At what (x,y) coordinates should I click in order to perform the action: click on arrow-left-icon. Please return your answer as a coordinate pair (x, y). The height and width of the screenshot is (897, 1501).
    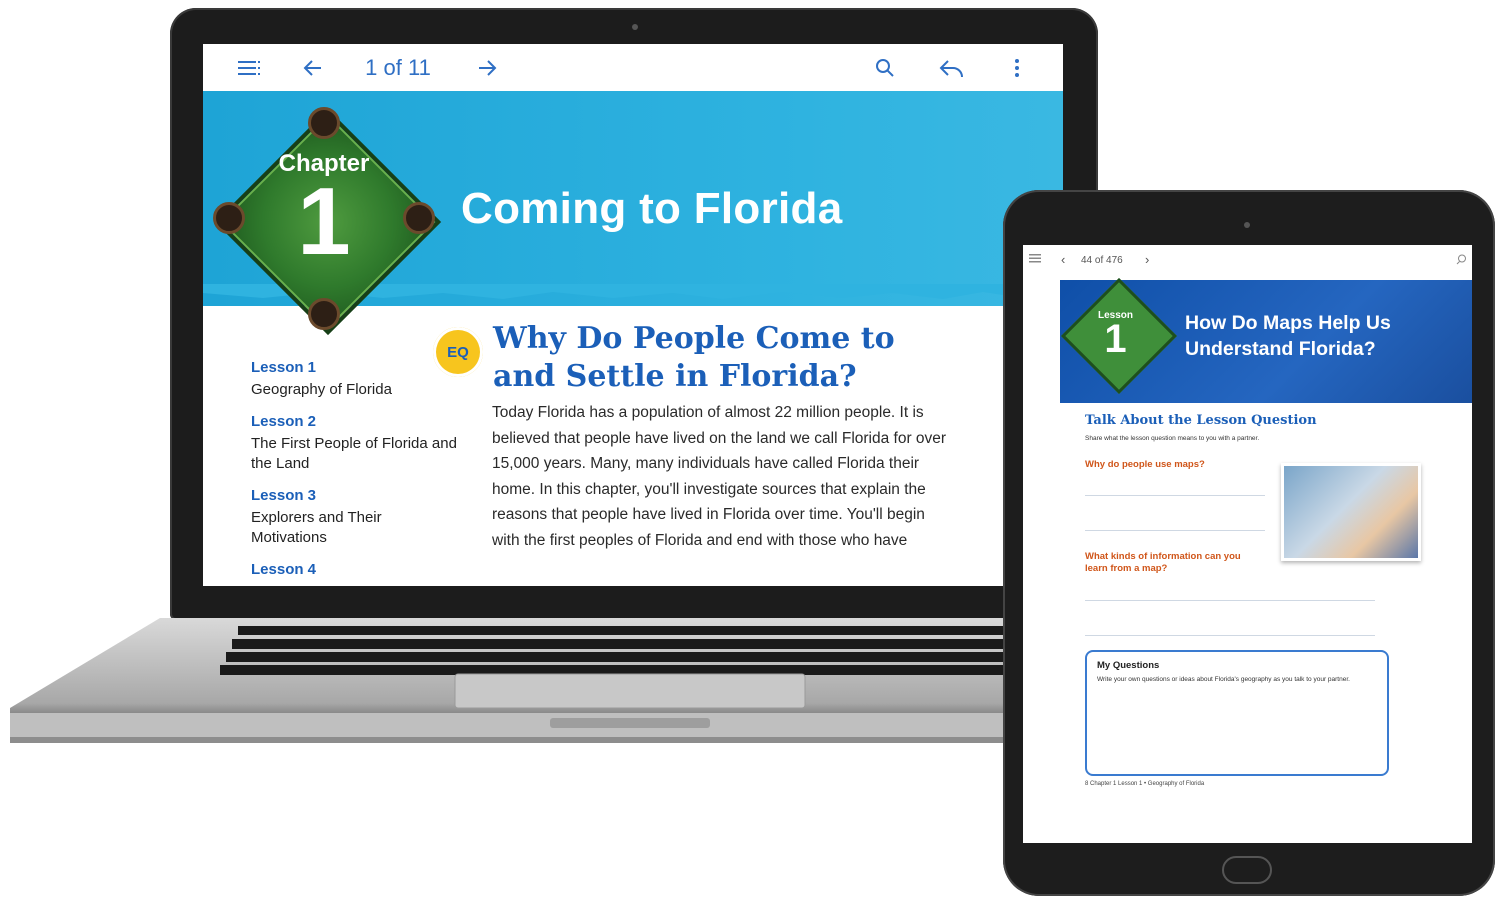
    Looking at the image, I should click on (313, 68).